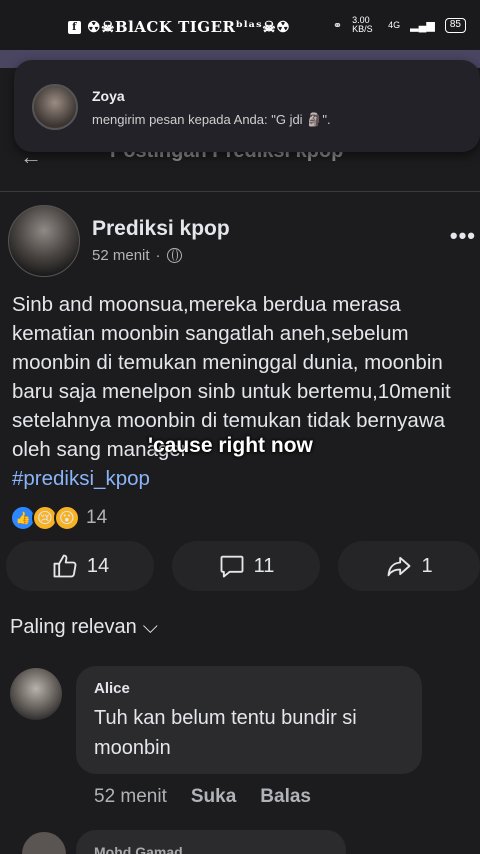  I want to click on comment-count: 11, so click(264, 565).